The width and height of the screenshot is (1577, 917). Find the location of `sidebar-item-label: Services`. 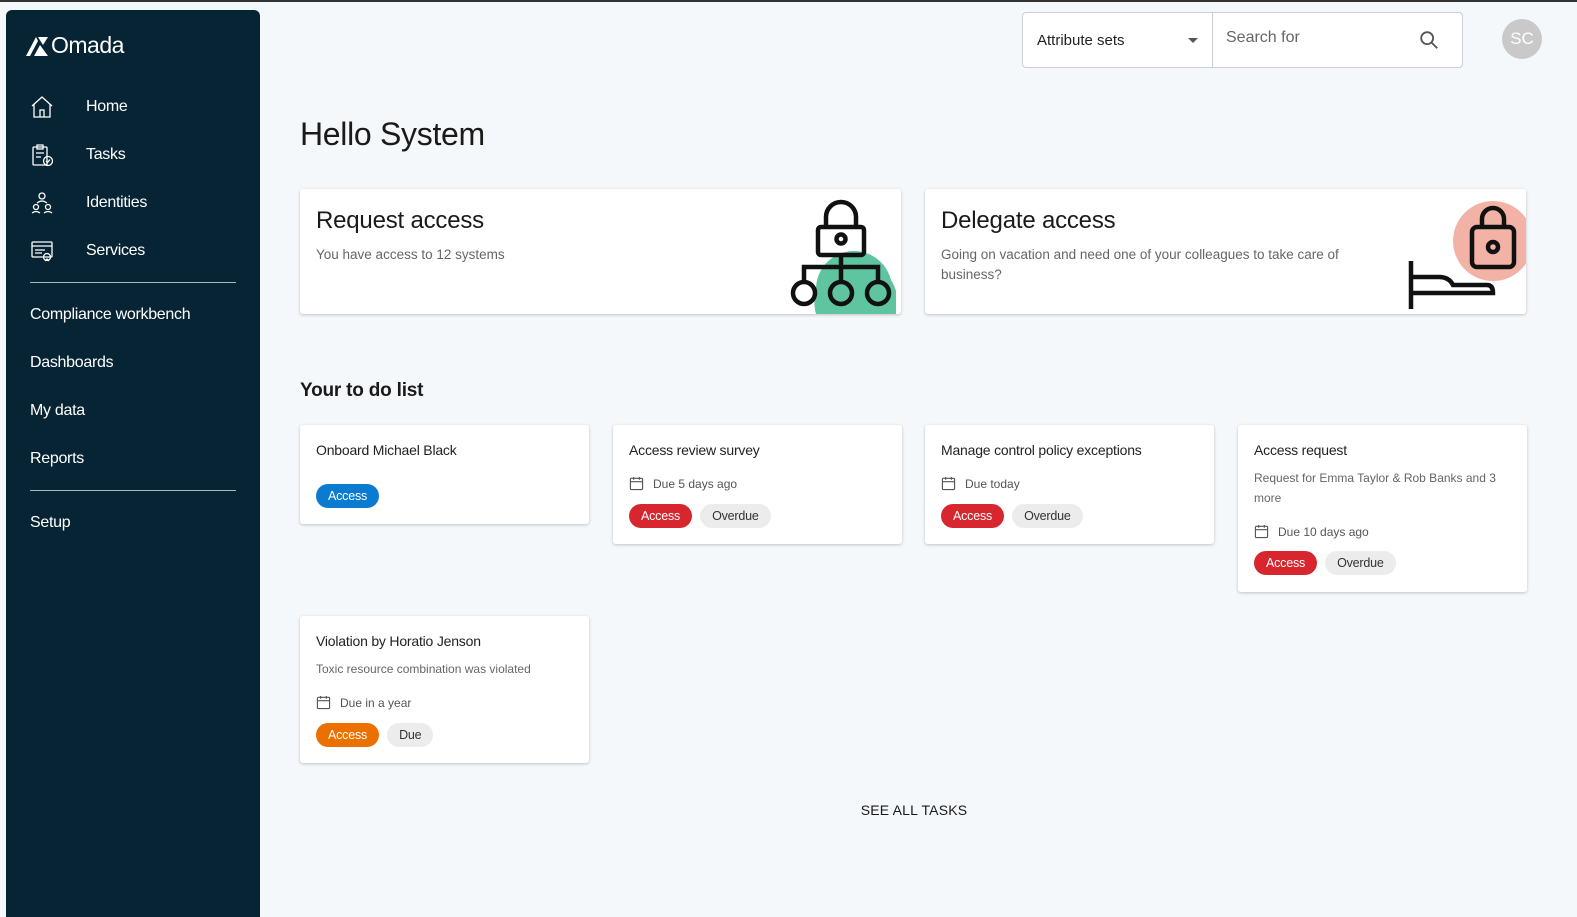

sidebar-item-label: Services is located at coordinates (115, 250).